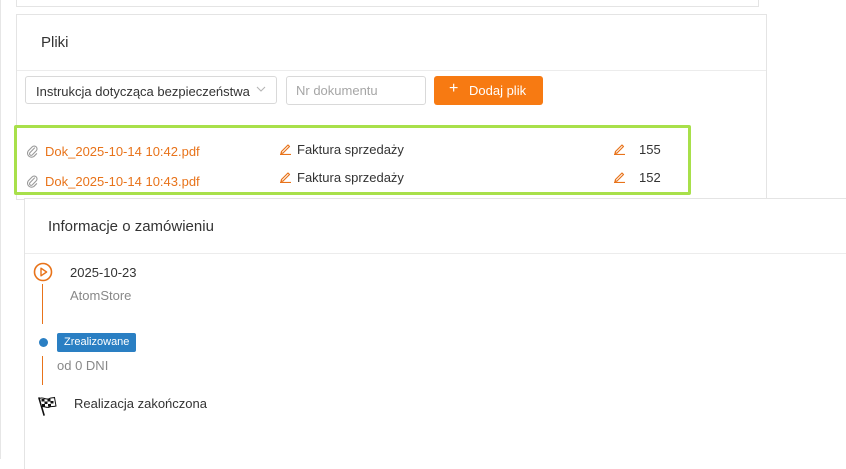 This screenshot has width=846, height=469. I want to click on status-badge: Zrealizowane, so click(97, 342).